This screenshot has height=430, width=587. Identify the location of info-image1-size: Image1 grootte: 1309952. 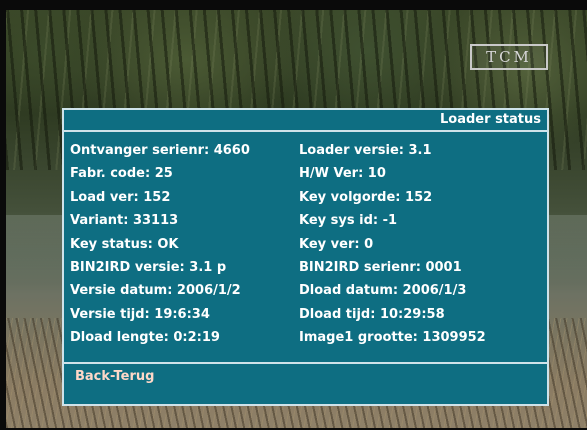
(392, 338).